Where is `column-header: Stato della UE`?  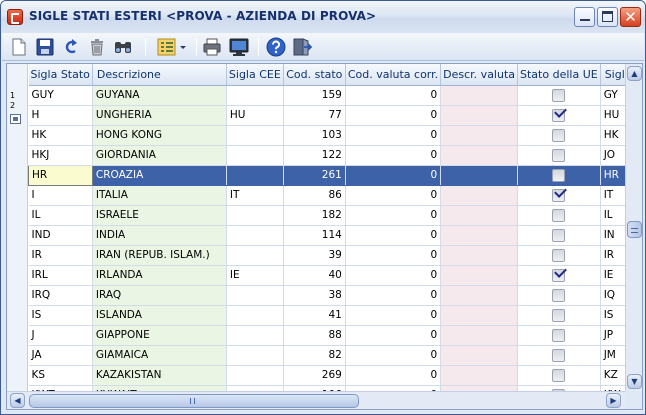
column-header: Stato della UE is located at coordinates (559, 75).